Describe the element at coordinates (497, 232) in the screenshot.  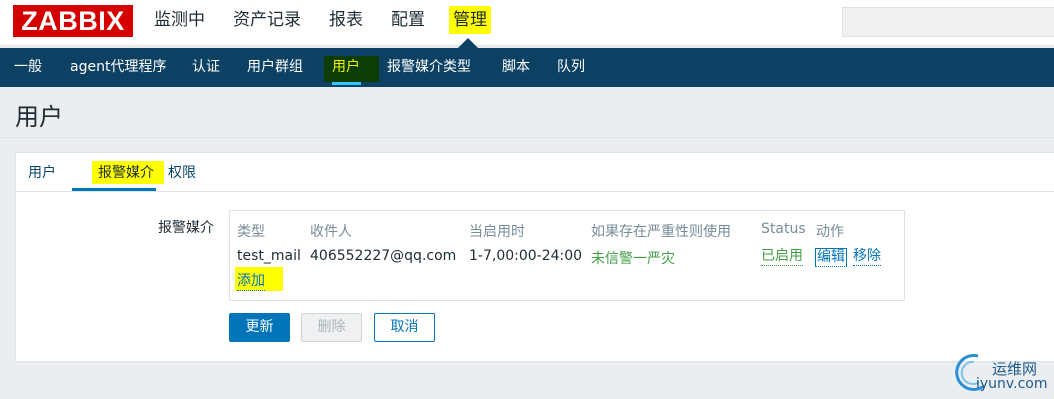
I see `col-when-active: 当启用时` at that location.